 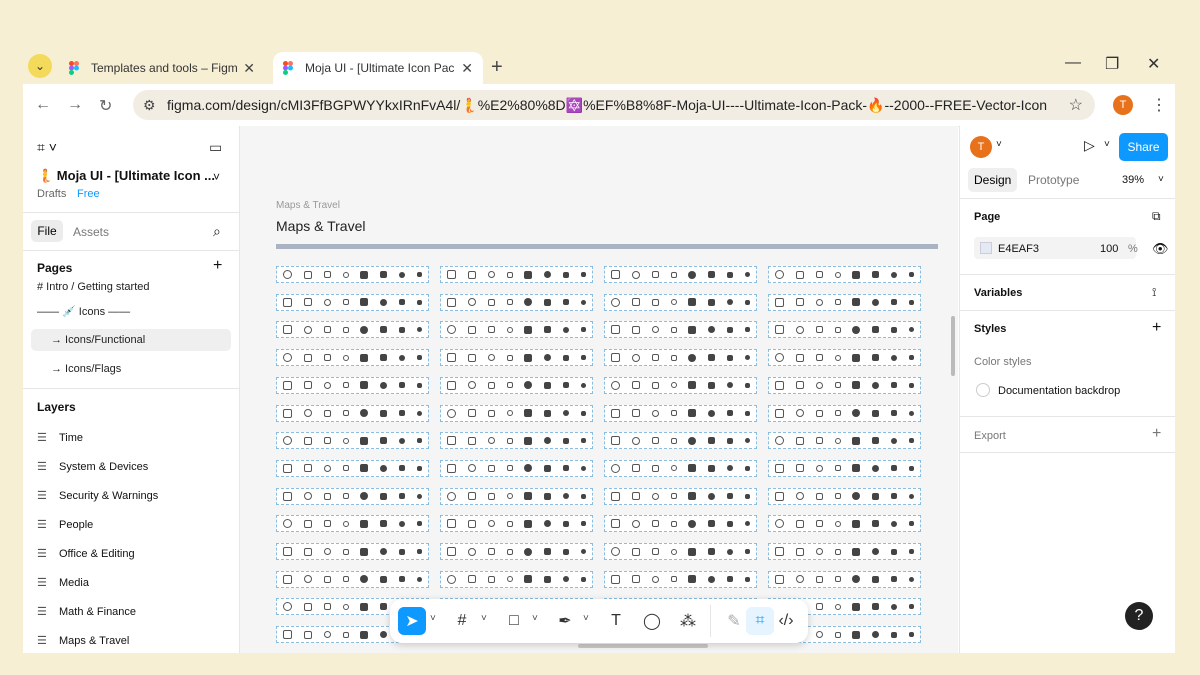 What do you see at coordinates (217, 266) in the screenshot?
I see `add-page-icon: +` at bounding box center [217, 266].